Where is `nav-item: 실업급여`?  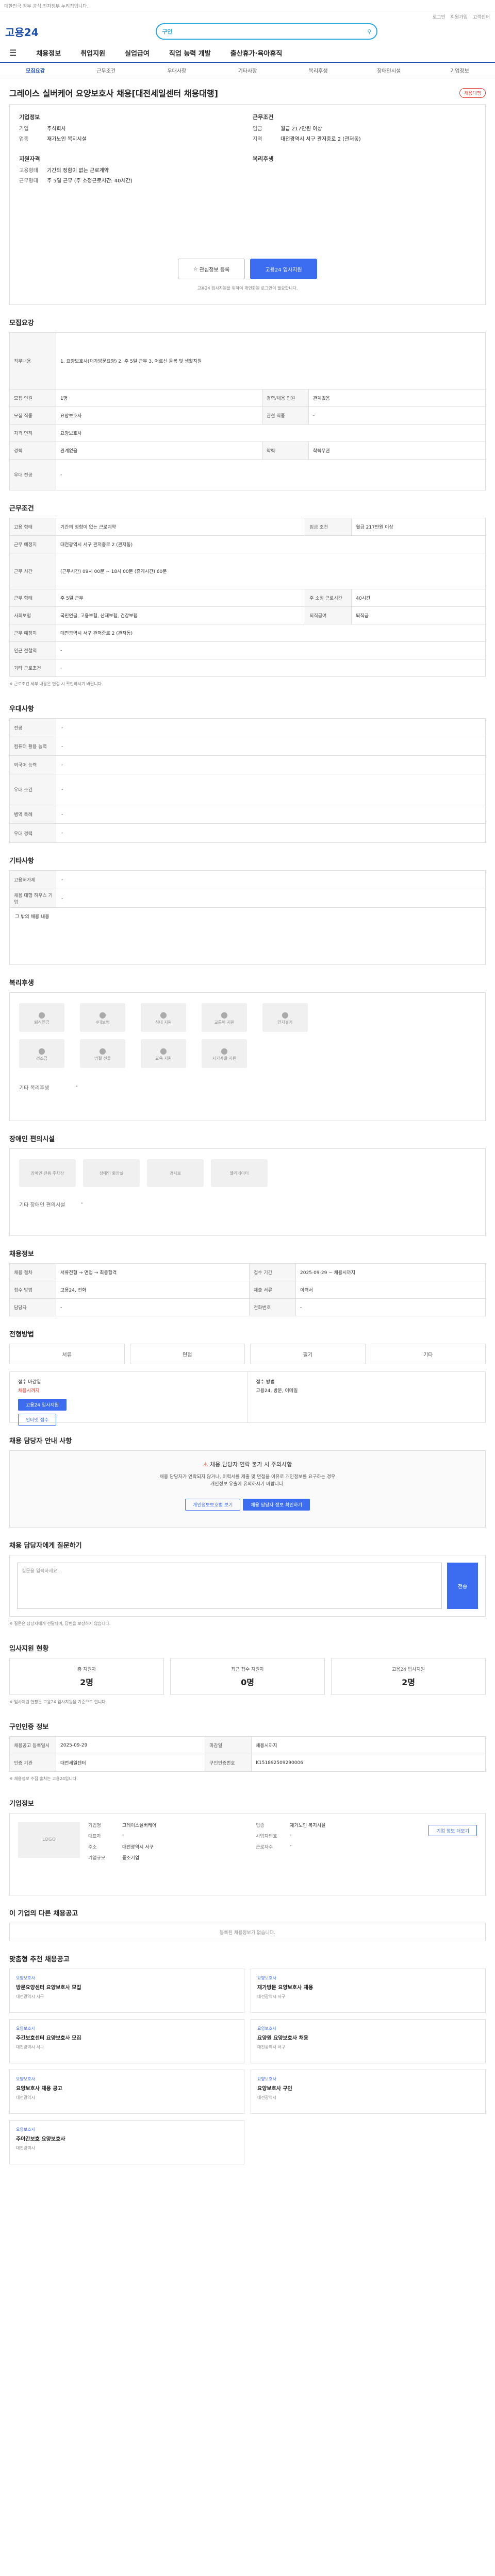 nav-item: 실업급여 is located at coordinates (137, 53).